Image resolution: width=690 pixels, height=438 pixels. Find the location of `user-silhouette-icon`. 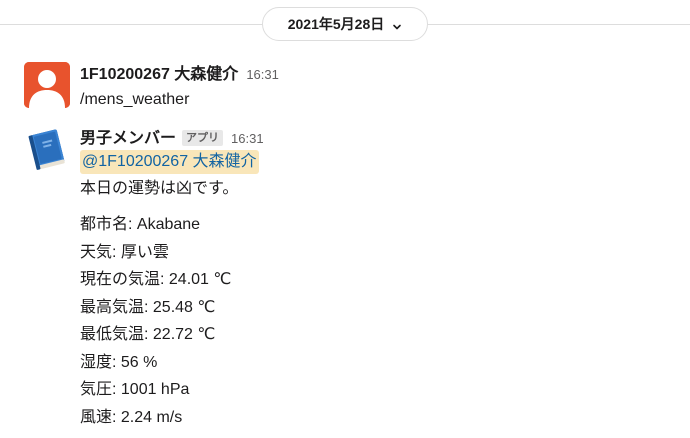

user-silhouette-icon is located at coordinates (47, 85).